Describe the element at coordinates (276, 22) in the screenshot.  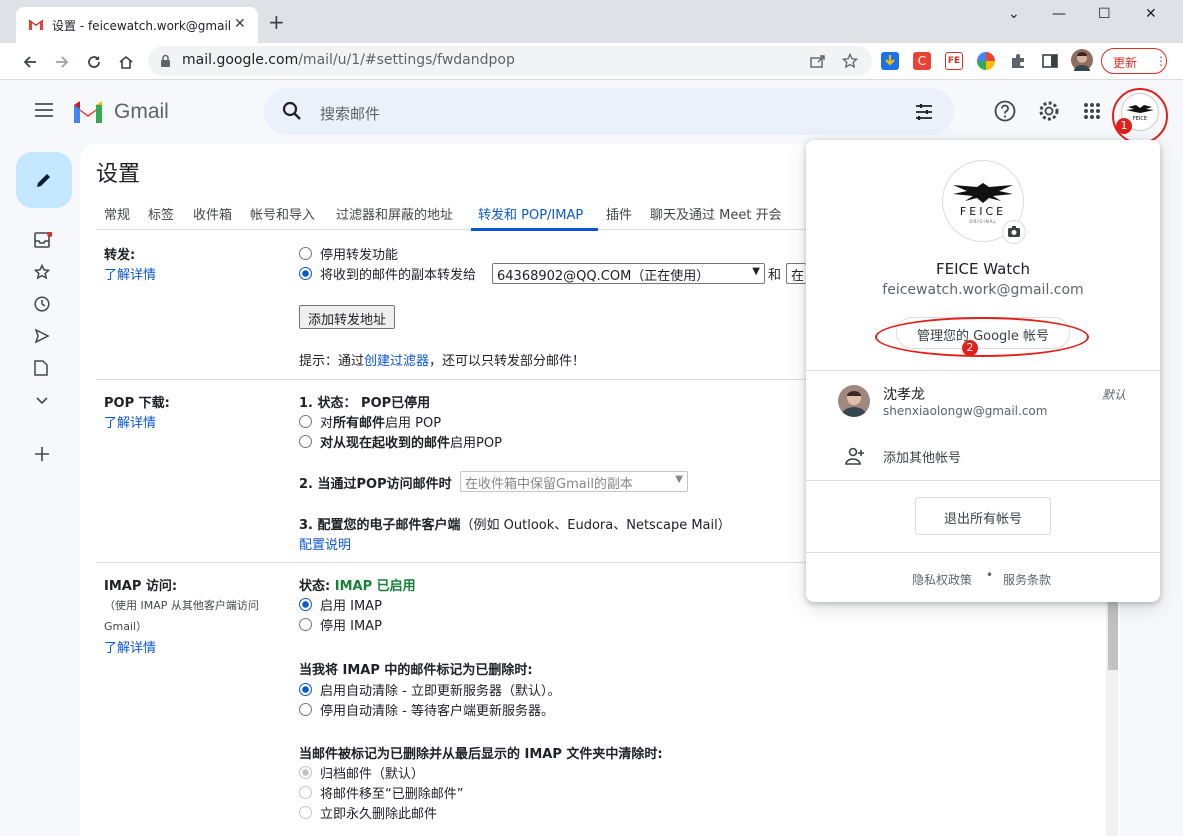
I see `new-tab-icon: +` at that location.